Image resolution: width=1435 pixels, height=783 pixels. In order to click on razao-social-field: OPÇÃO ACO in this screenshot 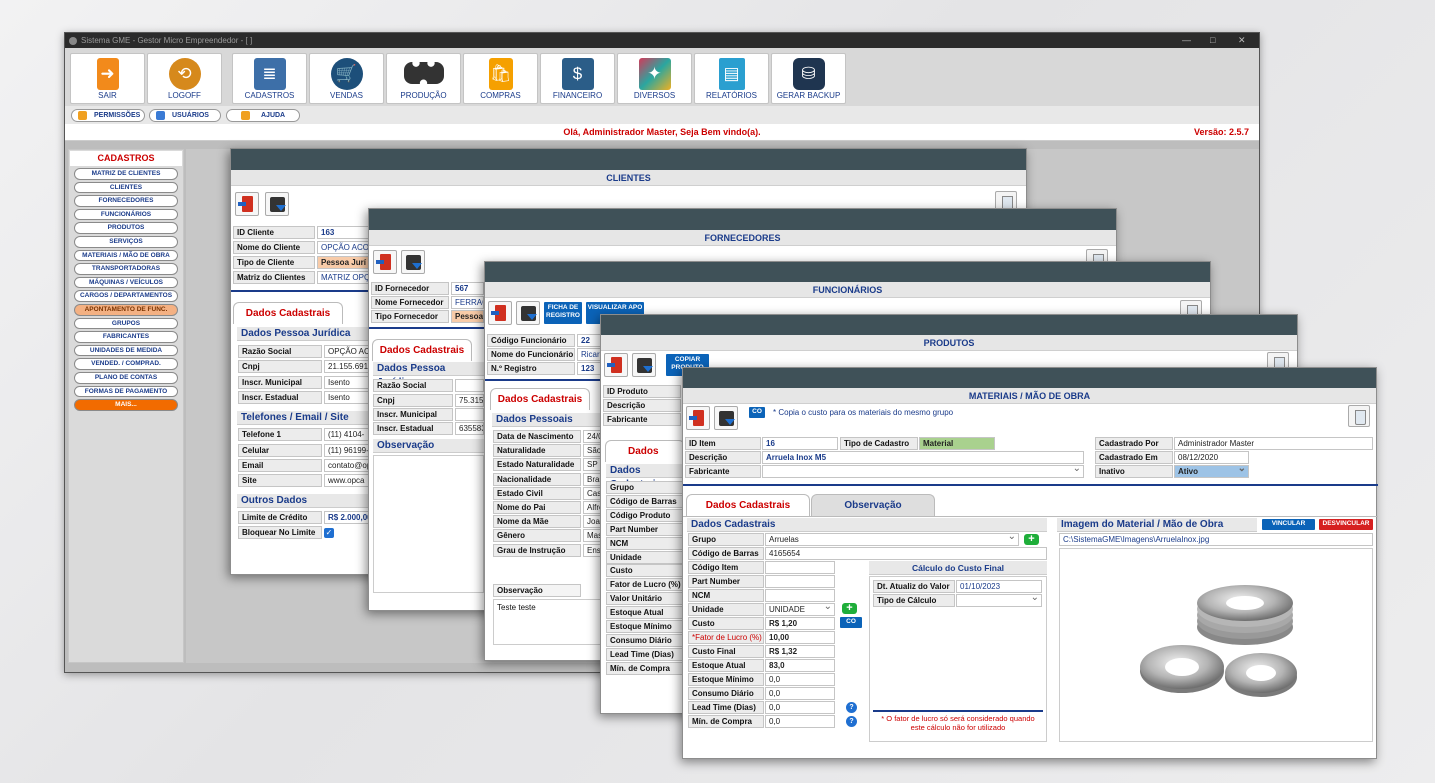, I will do `click(346, 351)`.